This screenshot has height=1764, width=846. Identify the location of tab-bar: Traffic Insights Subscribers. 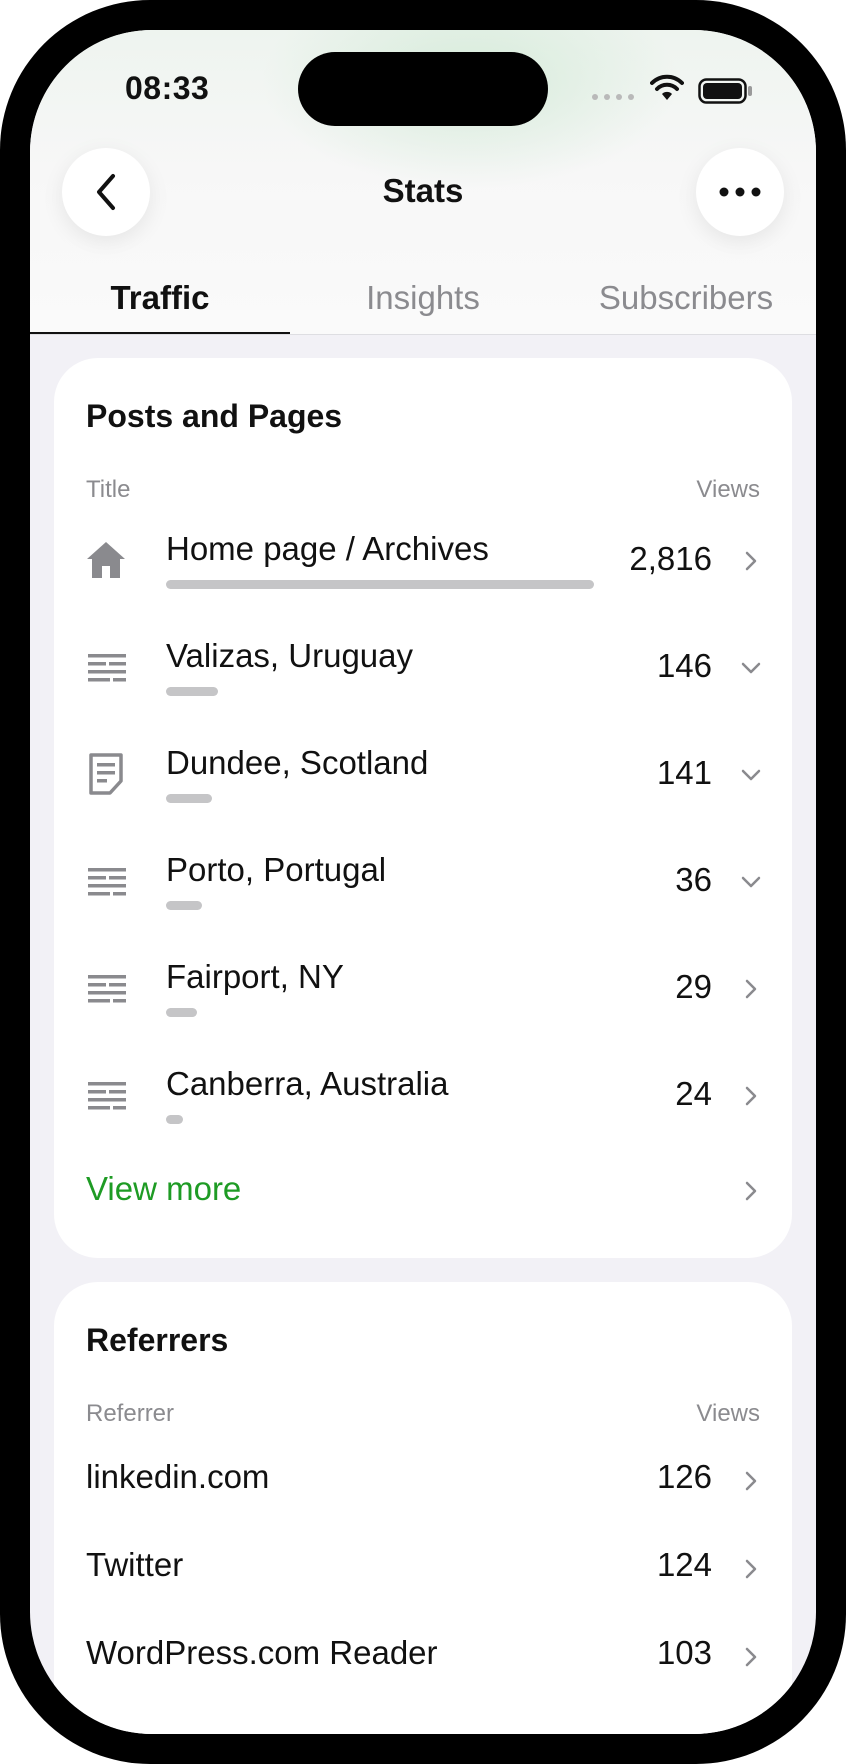
(423, 302).